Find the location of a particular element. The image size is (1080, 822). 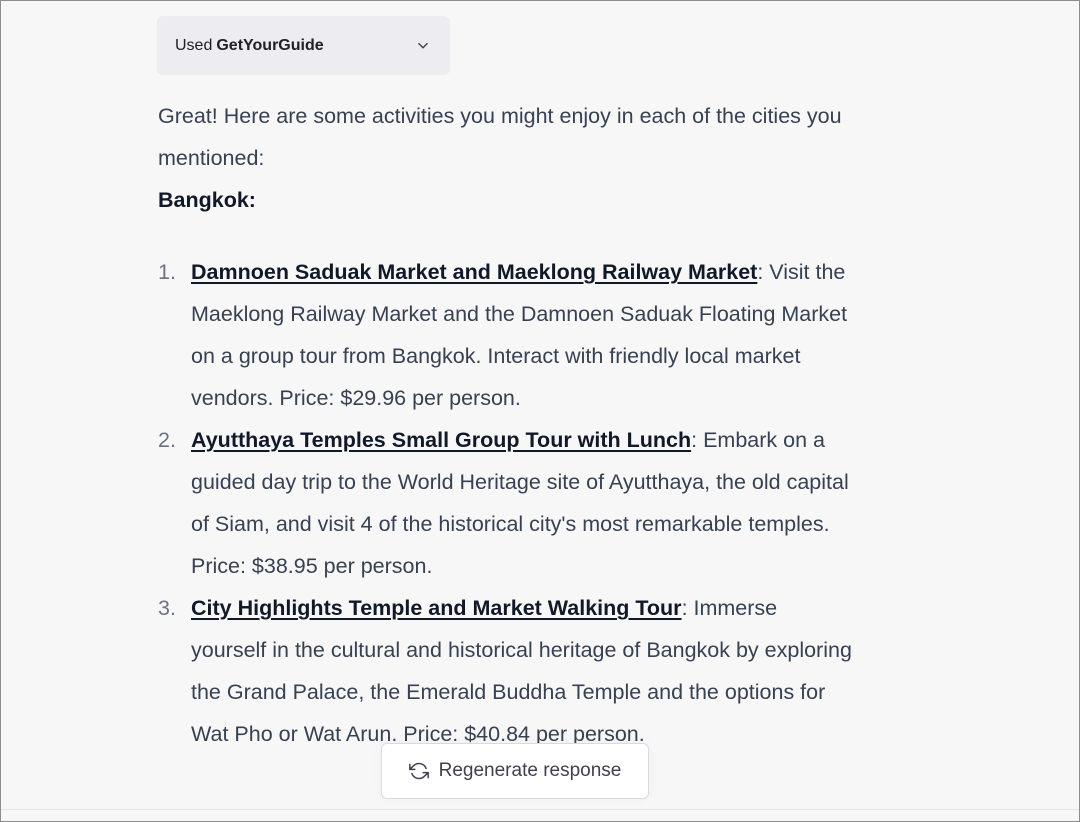

item-number: 1. is located at coordinates (167, 272).